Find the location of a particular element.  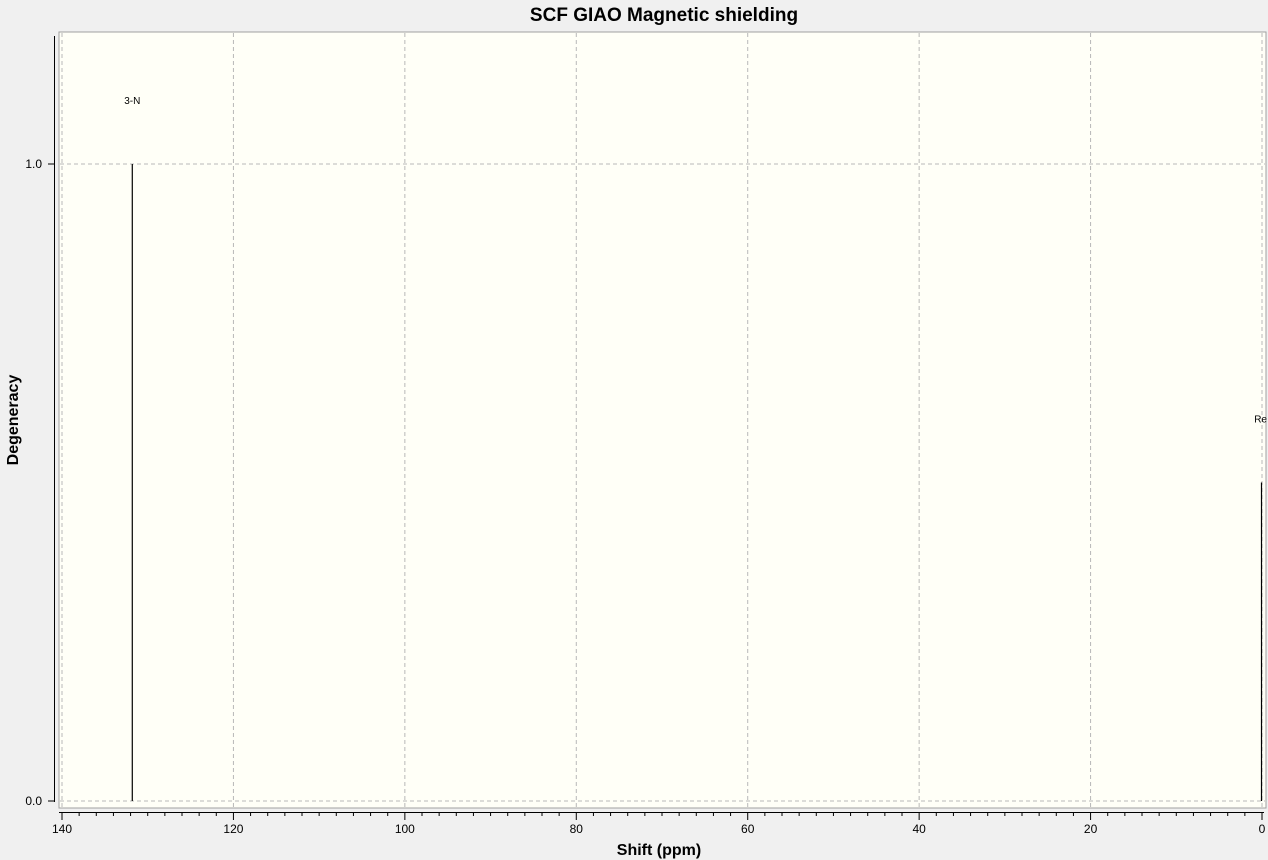

x-axis-label: Shift (ppm) is located at coordinates (659, 850).